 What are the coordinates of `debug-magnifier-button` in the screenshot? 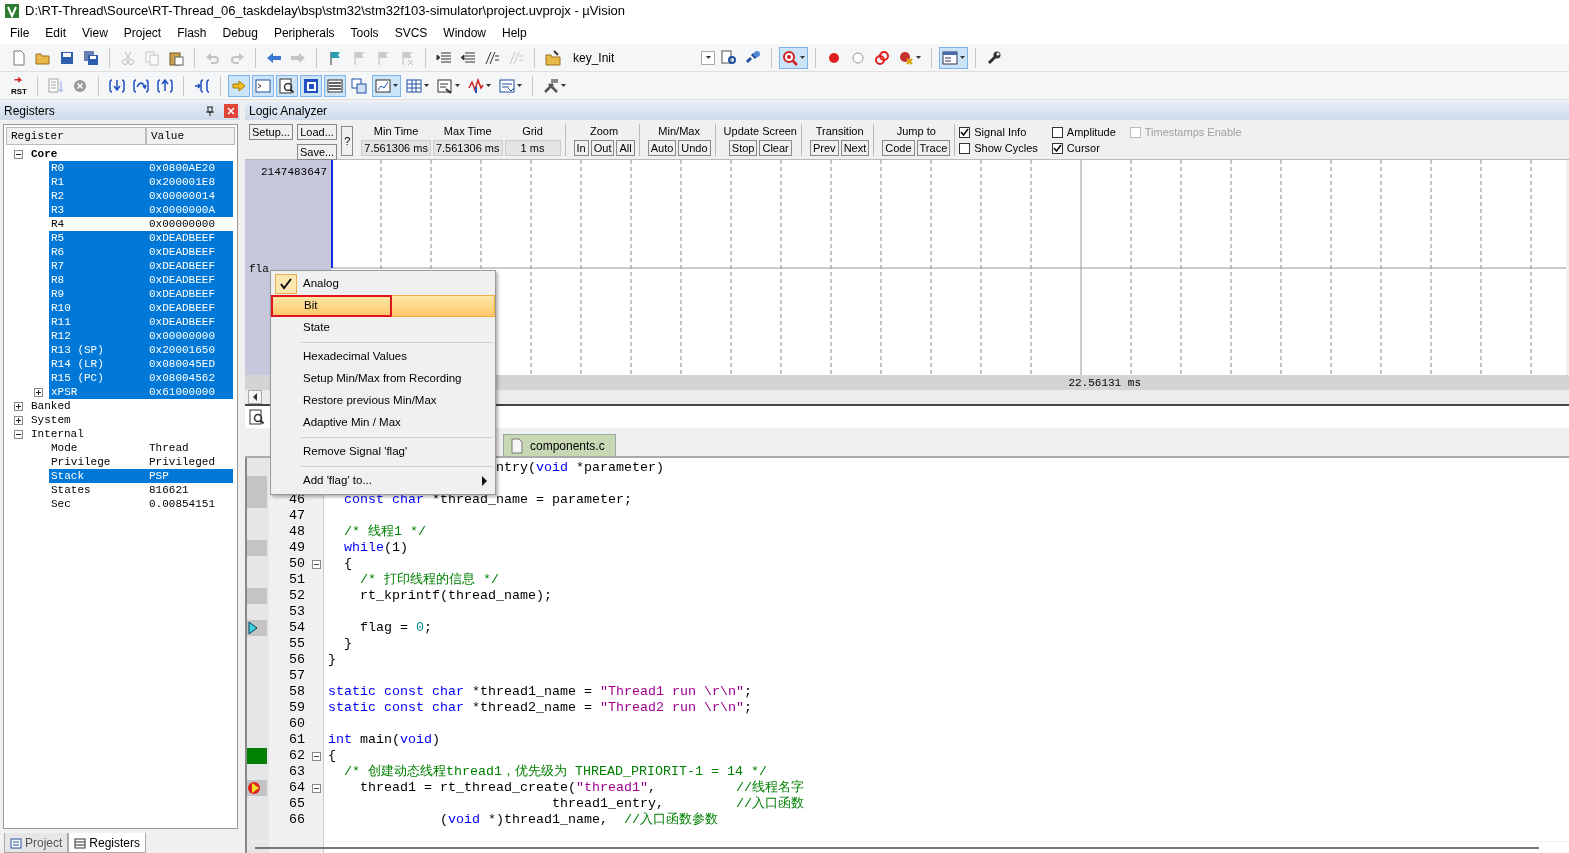 It's located at (793, 57).